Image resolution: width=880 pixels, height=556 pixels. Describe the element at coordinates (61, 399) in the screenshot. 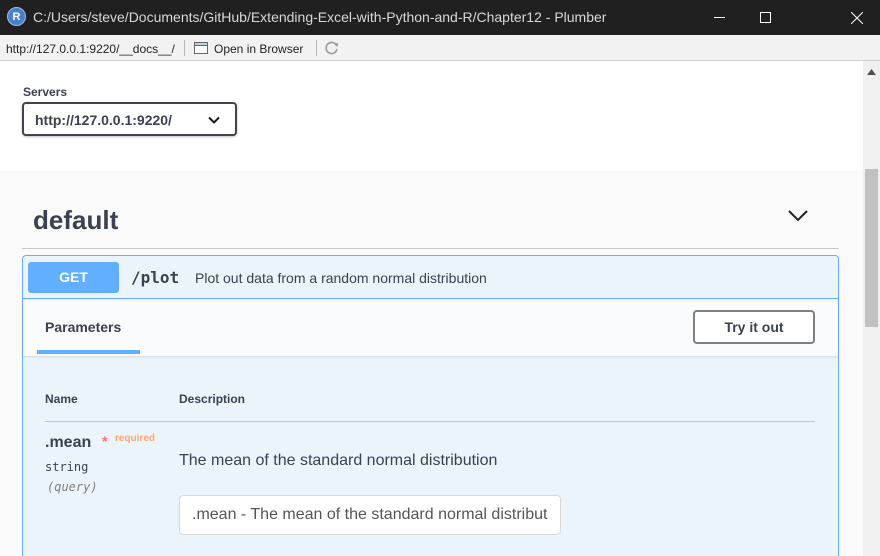

I see `column-header-name: Name` at that location.